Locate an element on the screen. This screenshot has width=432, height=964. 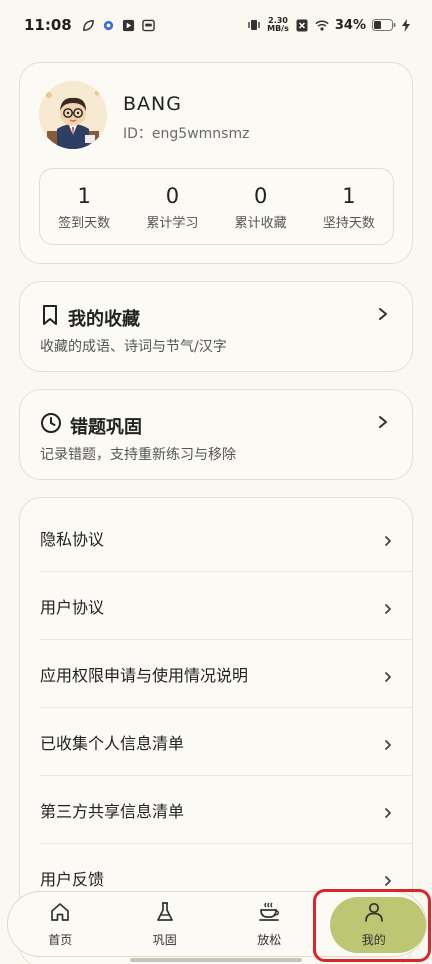
stat-total-study: 0 累计学习 is located at coordinates (172, 206).